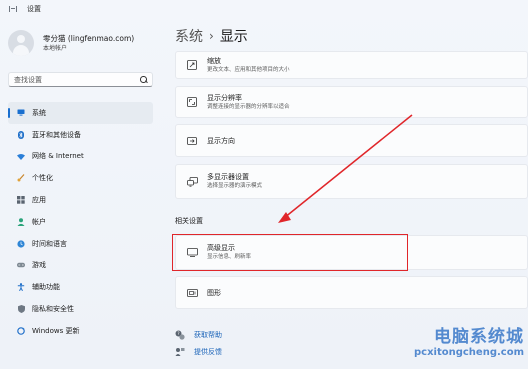 The image size is (528, 369). I want to click on sidebar-item-system: 系统, so click(80, 113).